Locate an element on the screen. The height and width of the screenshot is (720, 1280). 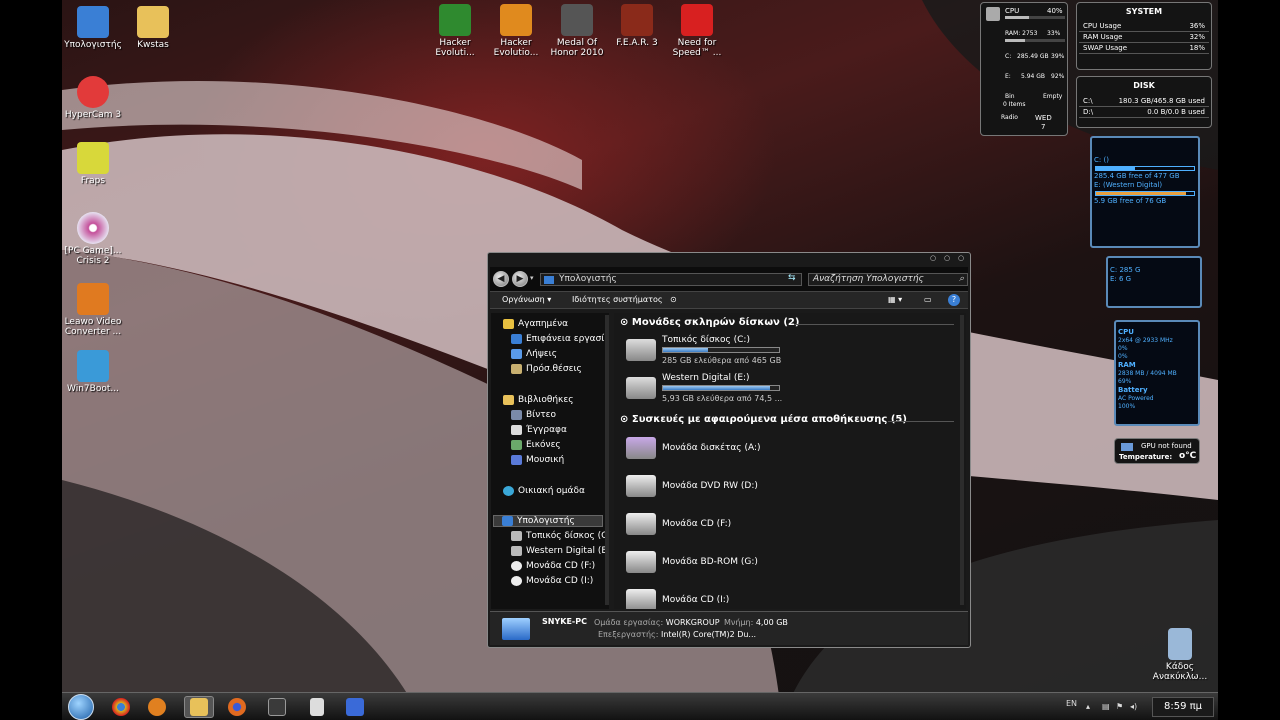
nav-recent: Πρόσ.θέσεις is located at coordinates (546, 369).